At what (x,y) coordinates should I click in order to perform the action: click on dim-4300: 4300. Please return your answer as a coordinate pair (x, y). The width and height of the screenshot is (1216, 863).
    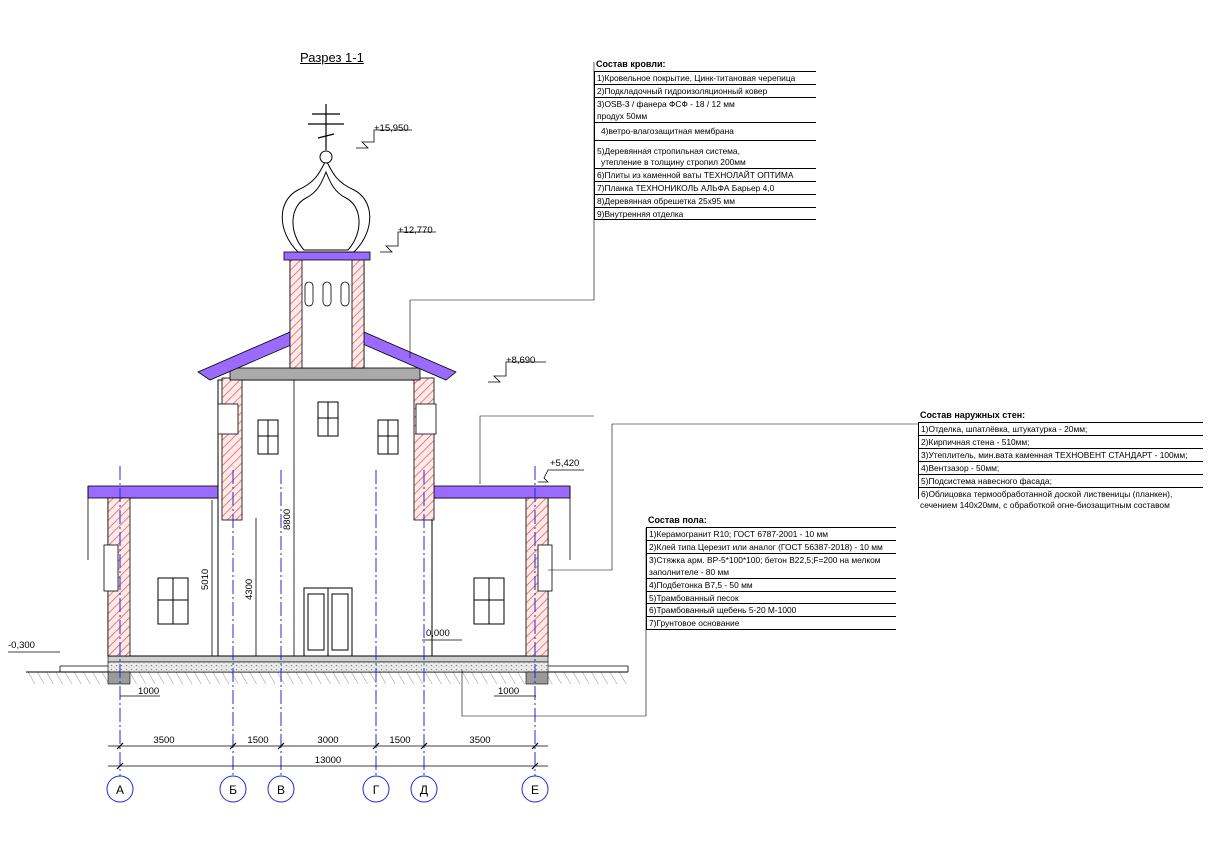
    Looking at the image, I should click on (249, 589).